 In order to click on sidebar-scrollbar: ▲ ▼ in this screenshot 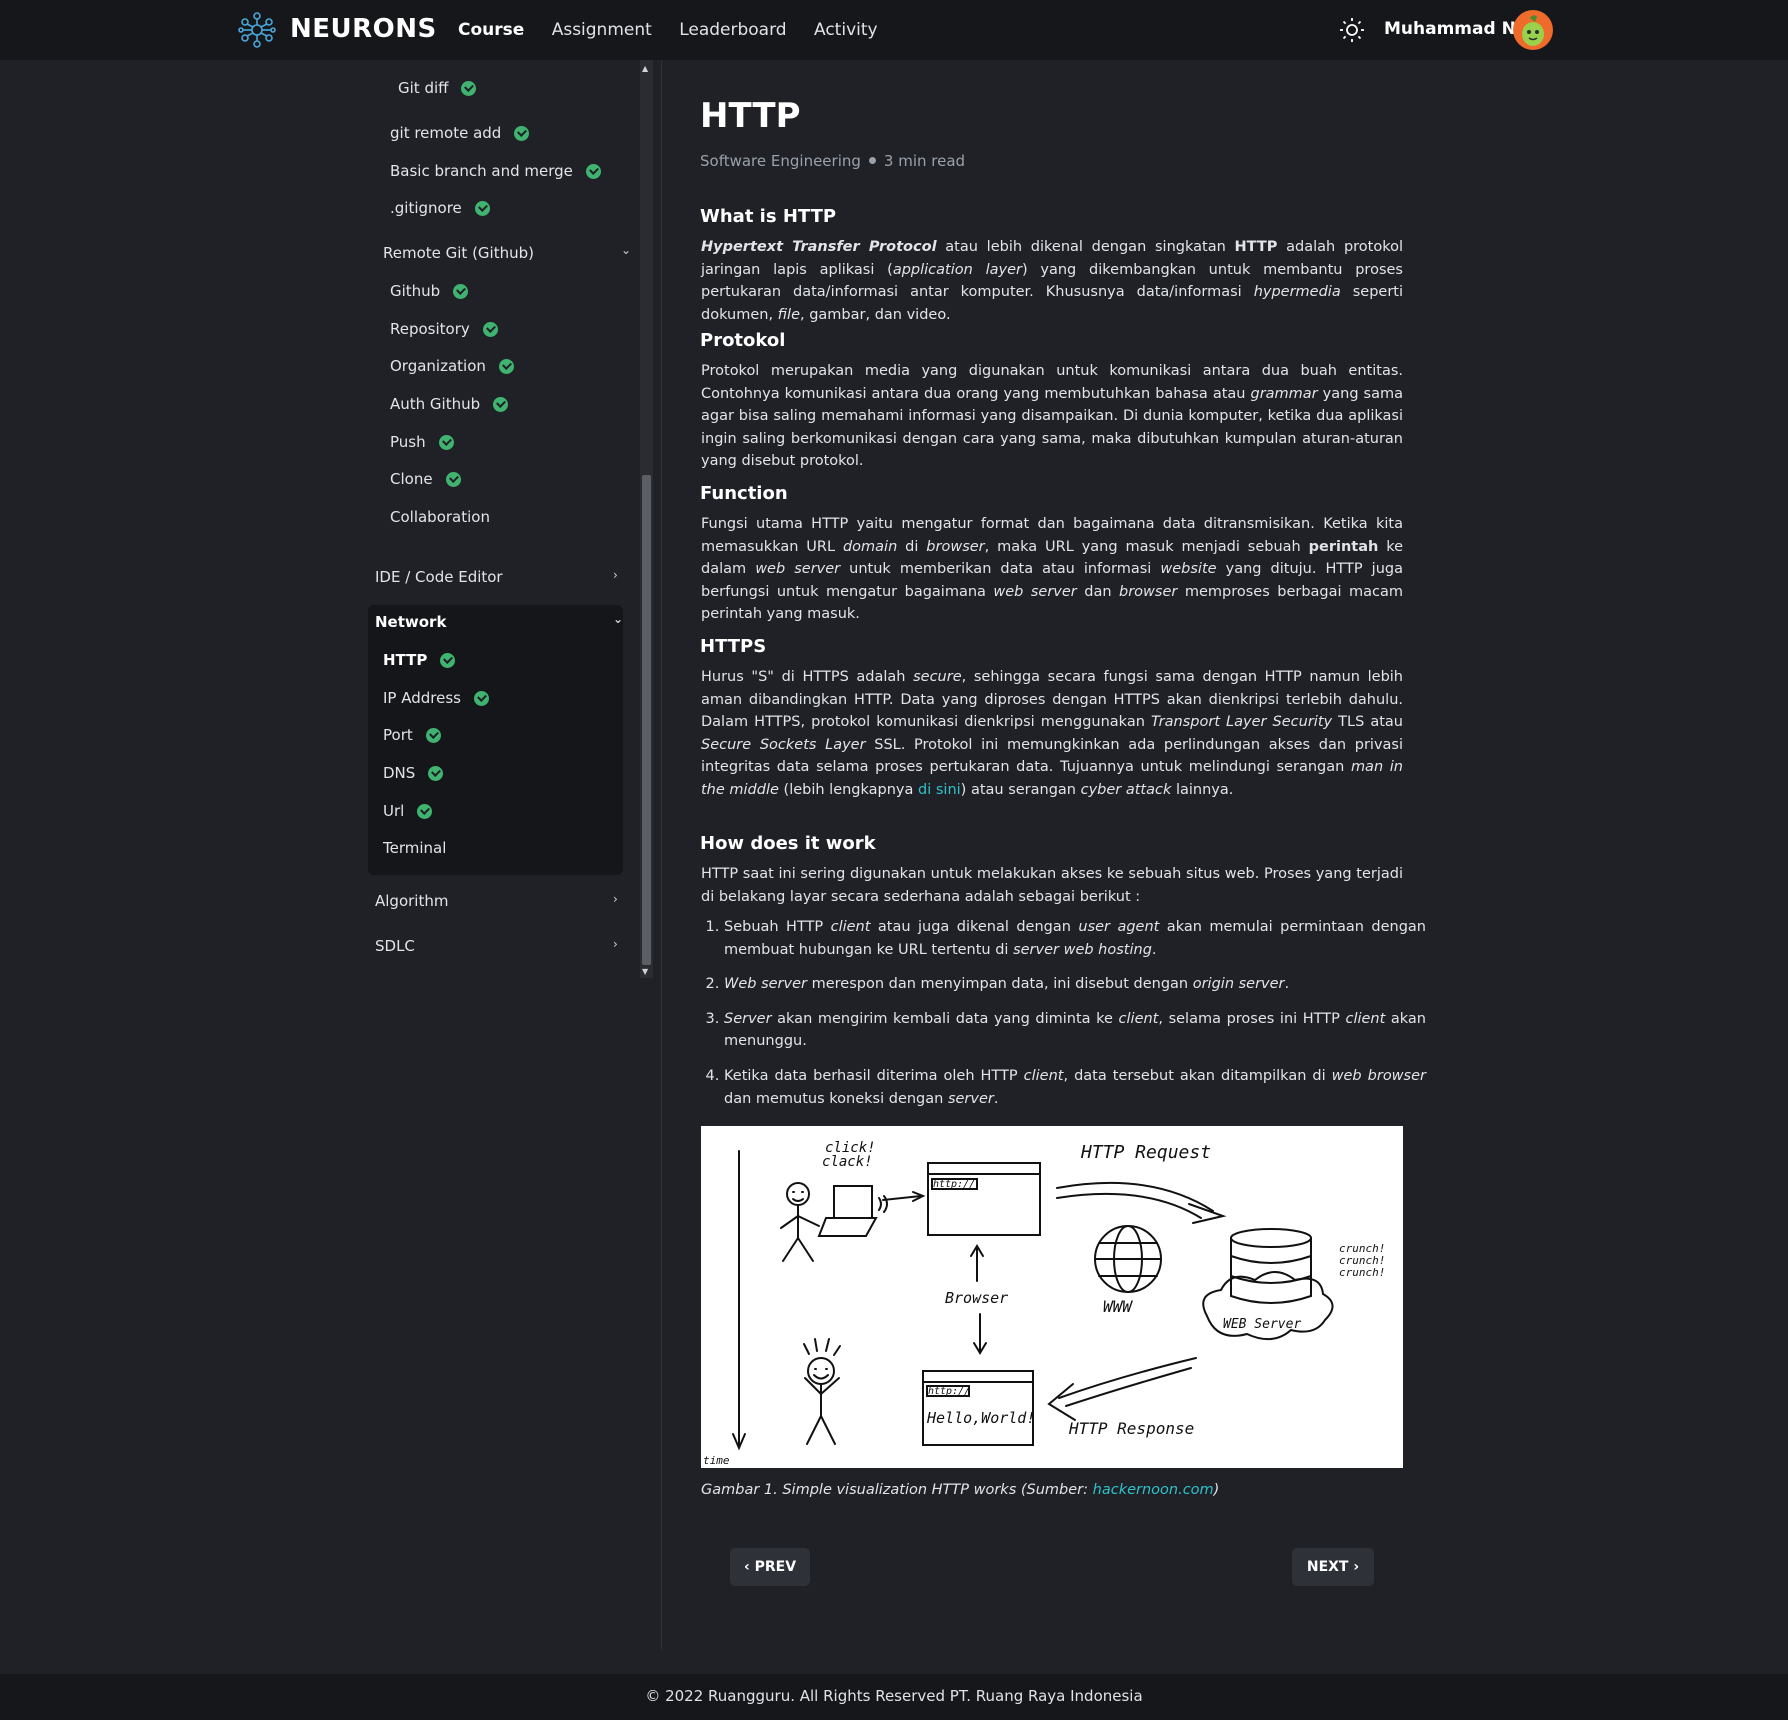, I will do `click(646, 519)`.